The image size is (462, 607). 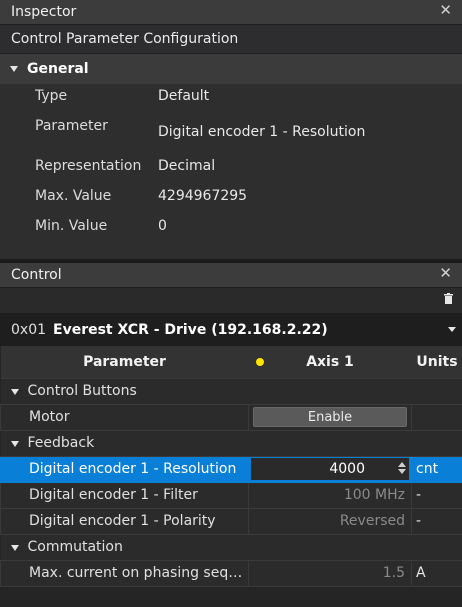 I want to click on column-header-label: Axis 1, so click(x=330, y=361).